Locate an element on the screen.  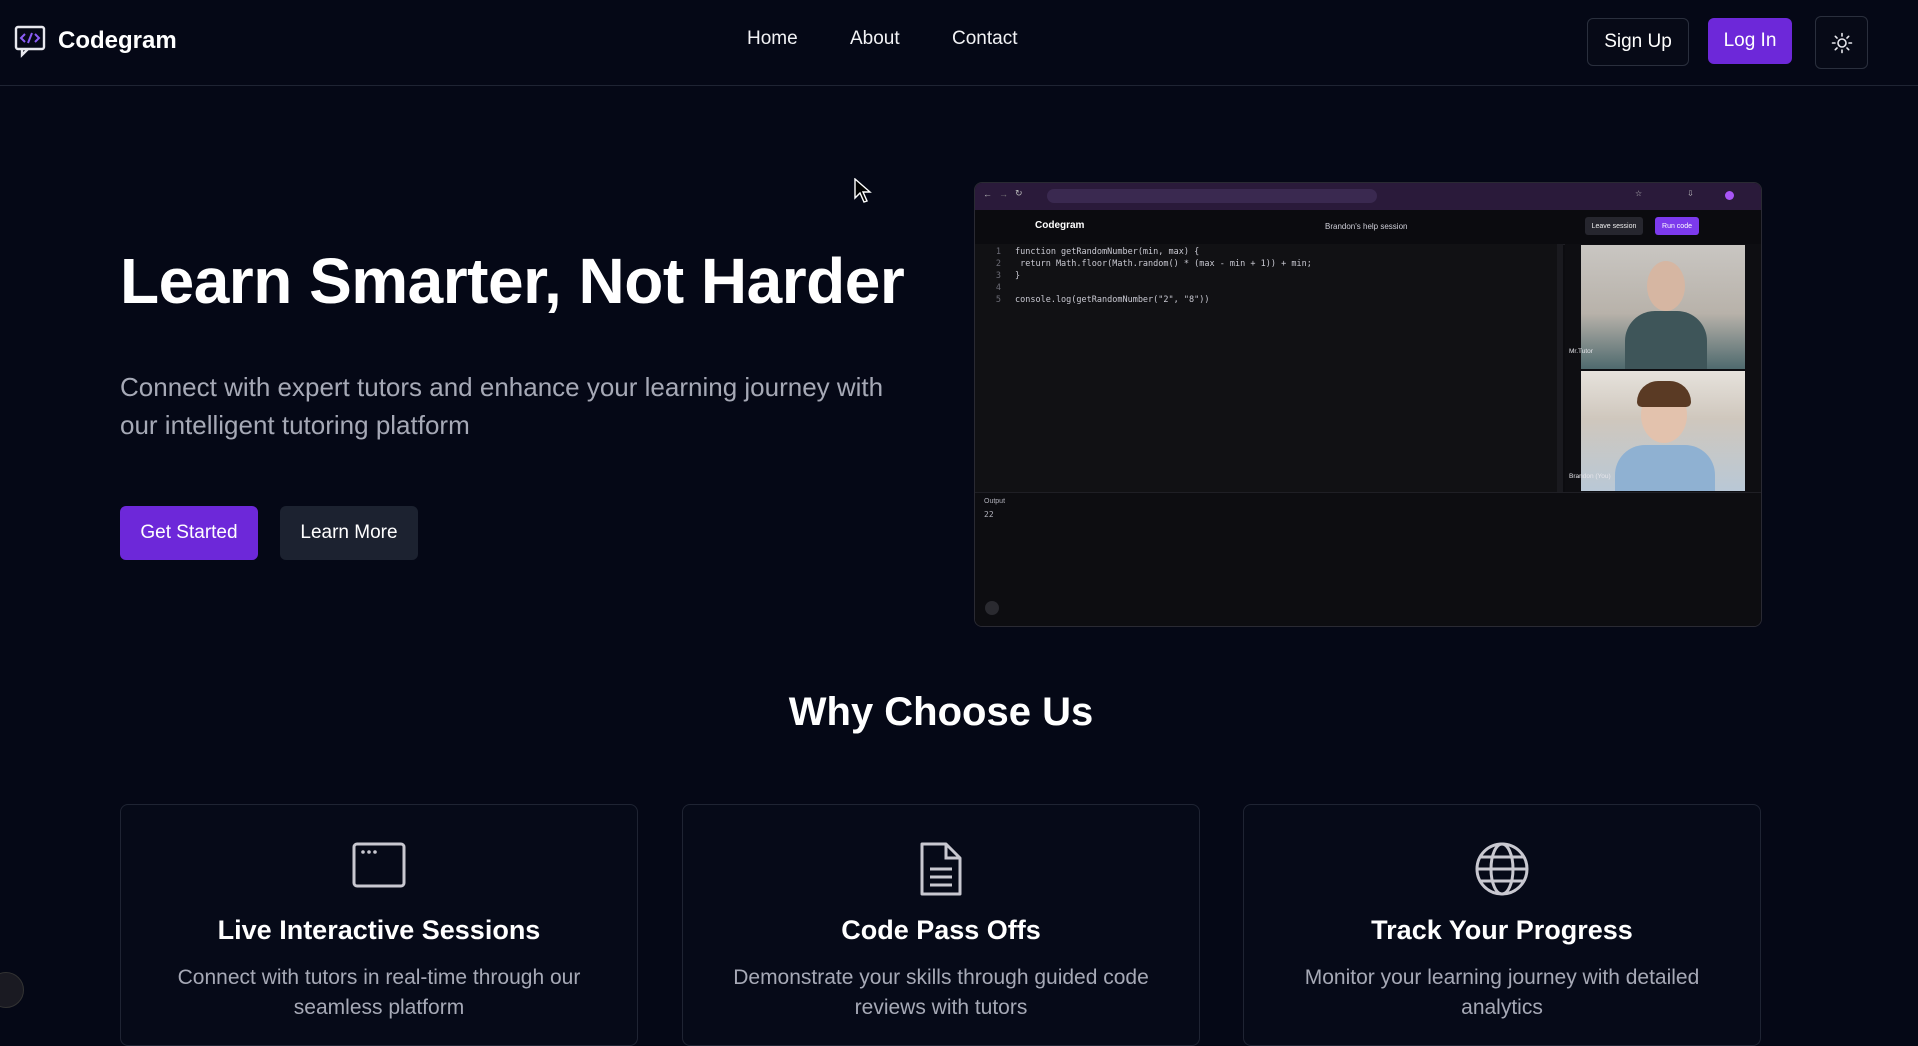
code-line: 5 console.log(getRandomNumber("2", "8")) is located at coordinates (1102, 300).